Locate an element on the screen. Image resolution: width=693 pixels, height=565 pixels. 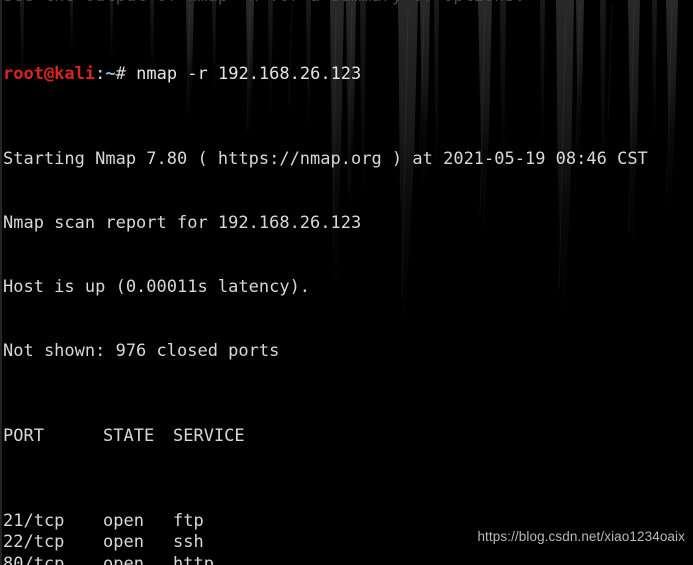
output-line-not-shown: Not shown: 976 closed ports is located at coordinates (141, 350).